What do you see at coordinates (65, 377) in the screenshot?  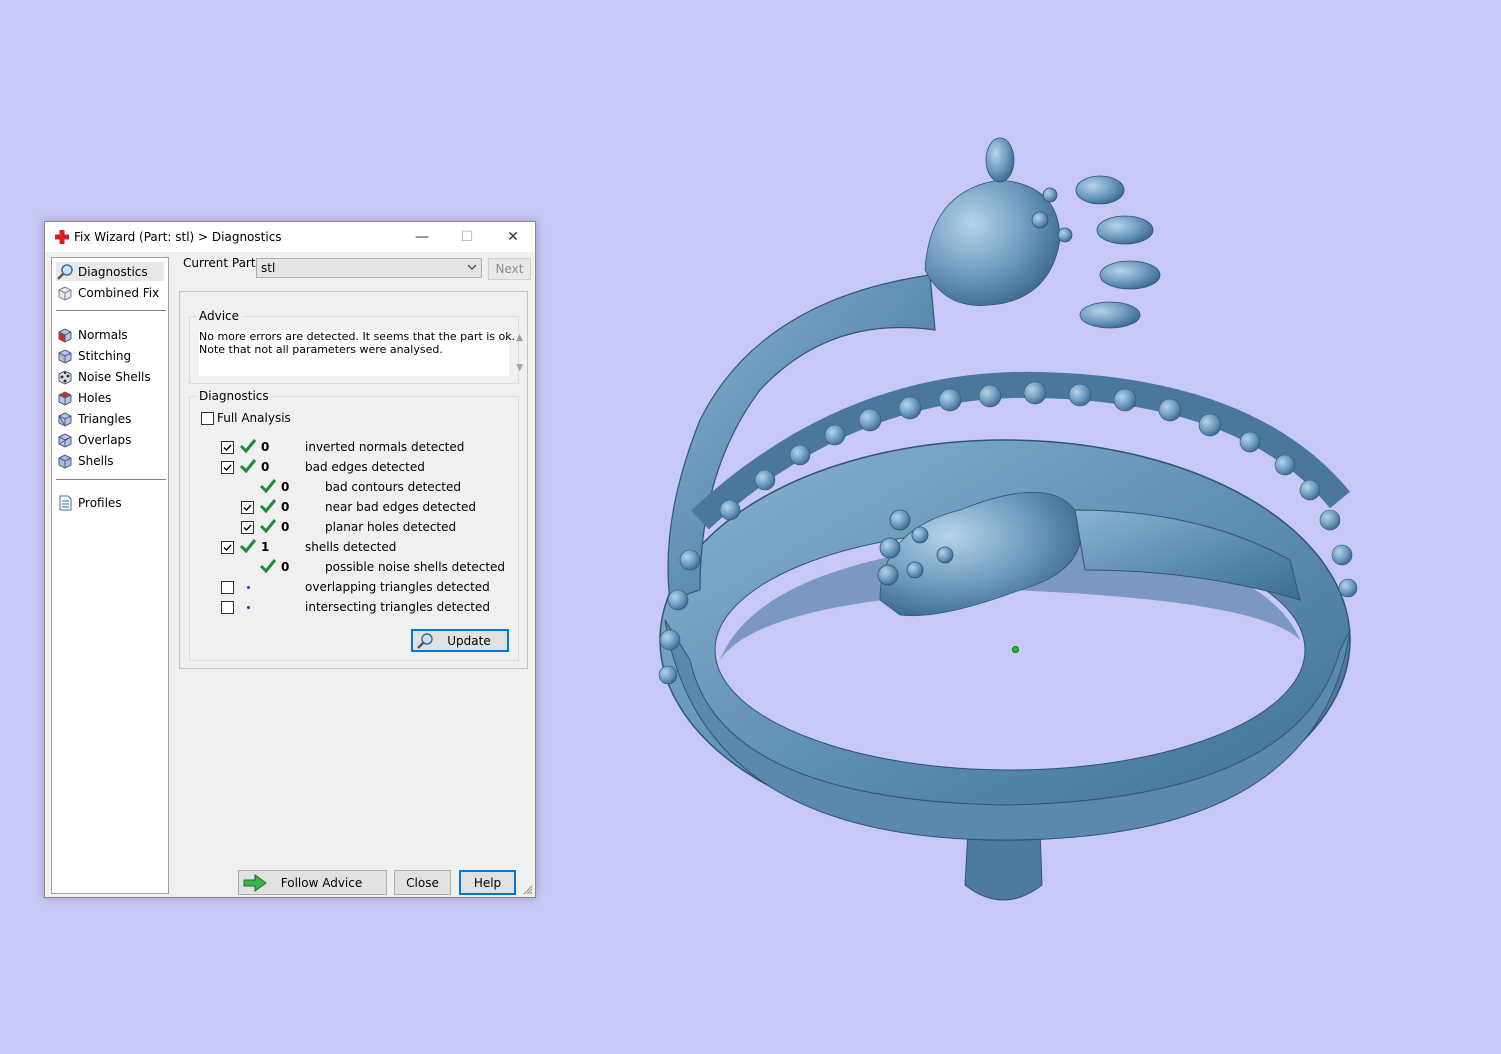 I see `noise-shells-icon` at bounding box center [65, 377].